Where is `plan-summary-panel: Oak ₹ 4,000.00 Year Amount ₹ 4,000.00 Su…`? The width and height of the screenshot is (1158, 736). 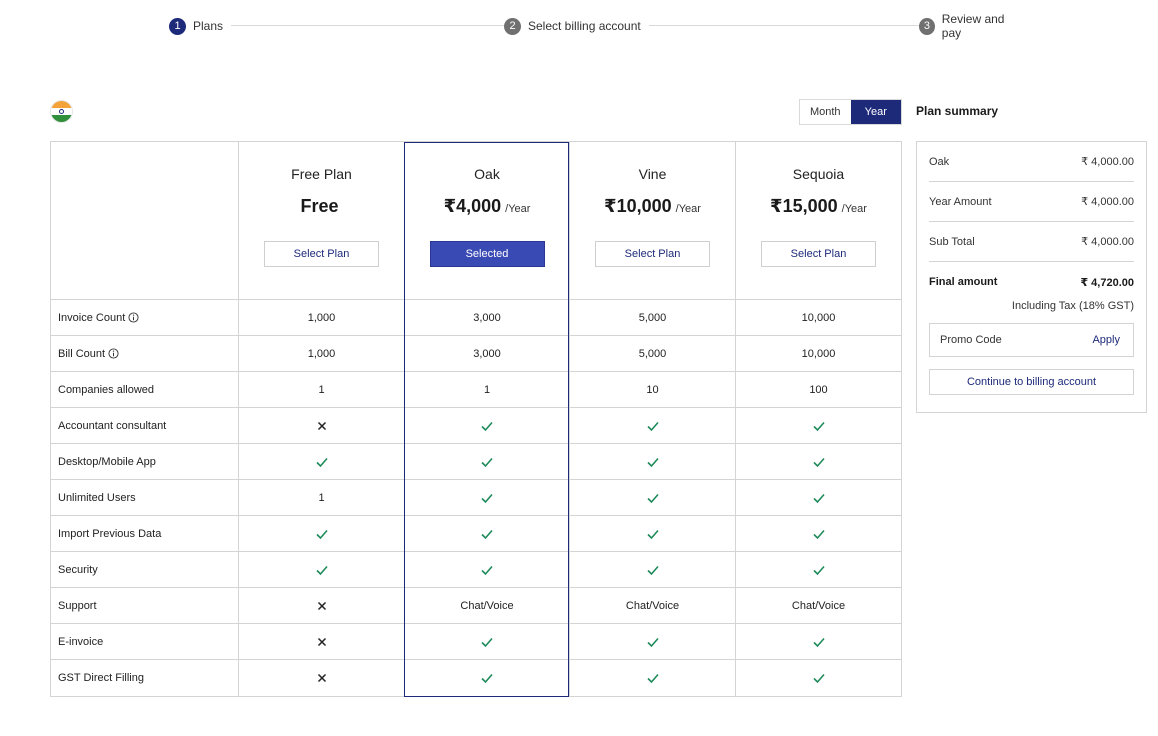
plan-summary-panel: Oak ₹ 4,000.00 Year Amount ₹ 4,000.00 Su… is located at coordinates (1031, 277).